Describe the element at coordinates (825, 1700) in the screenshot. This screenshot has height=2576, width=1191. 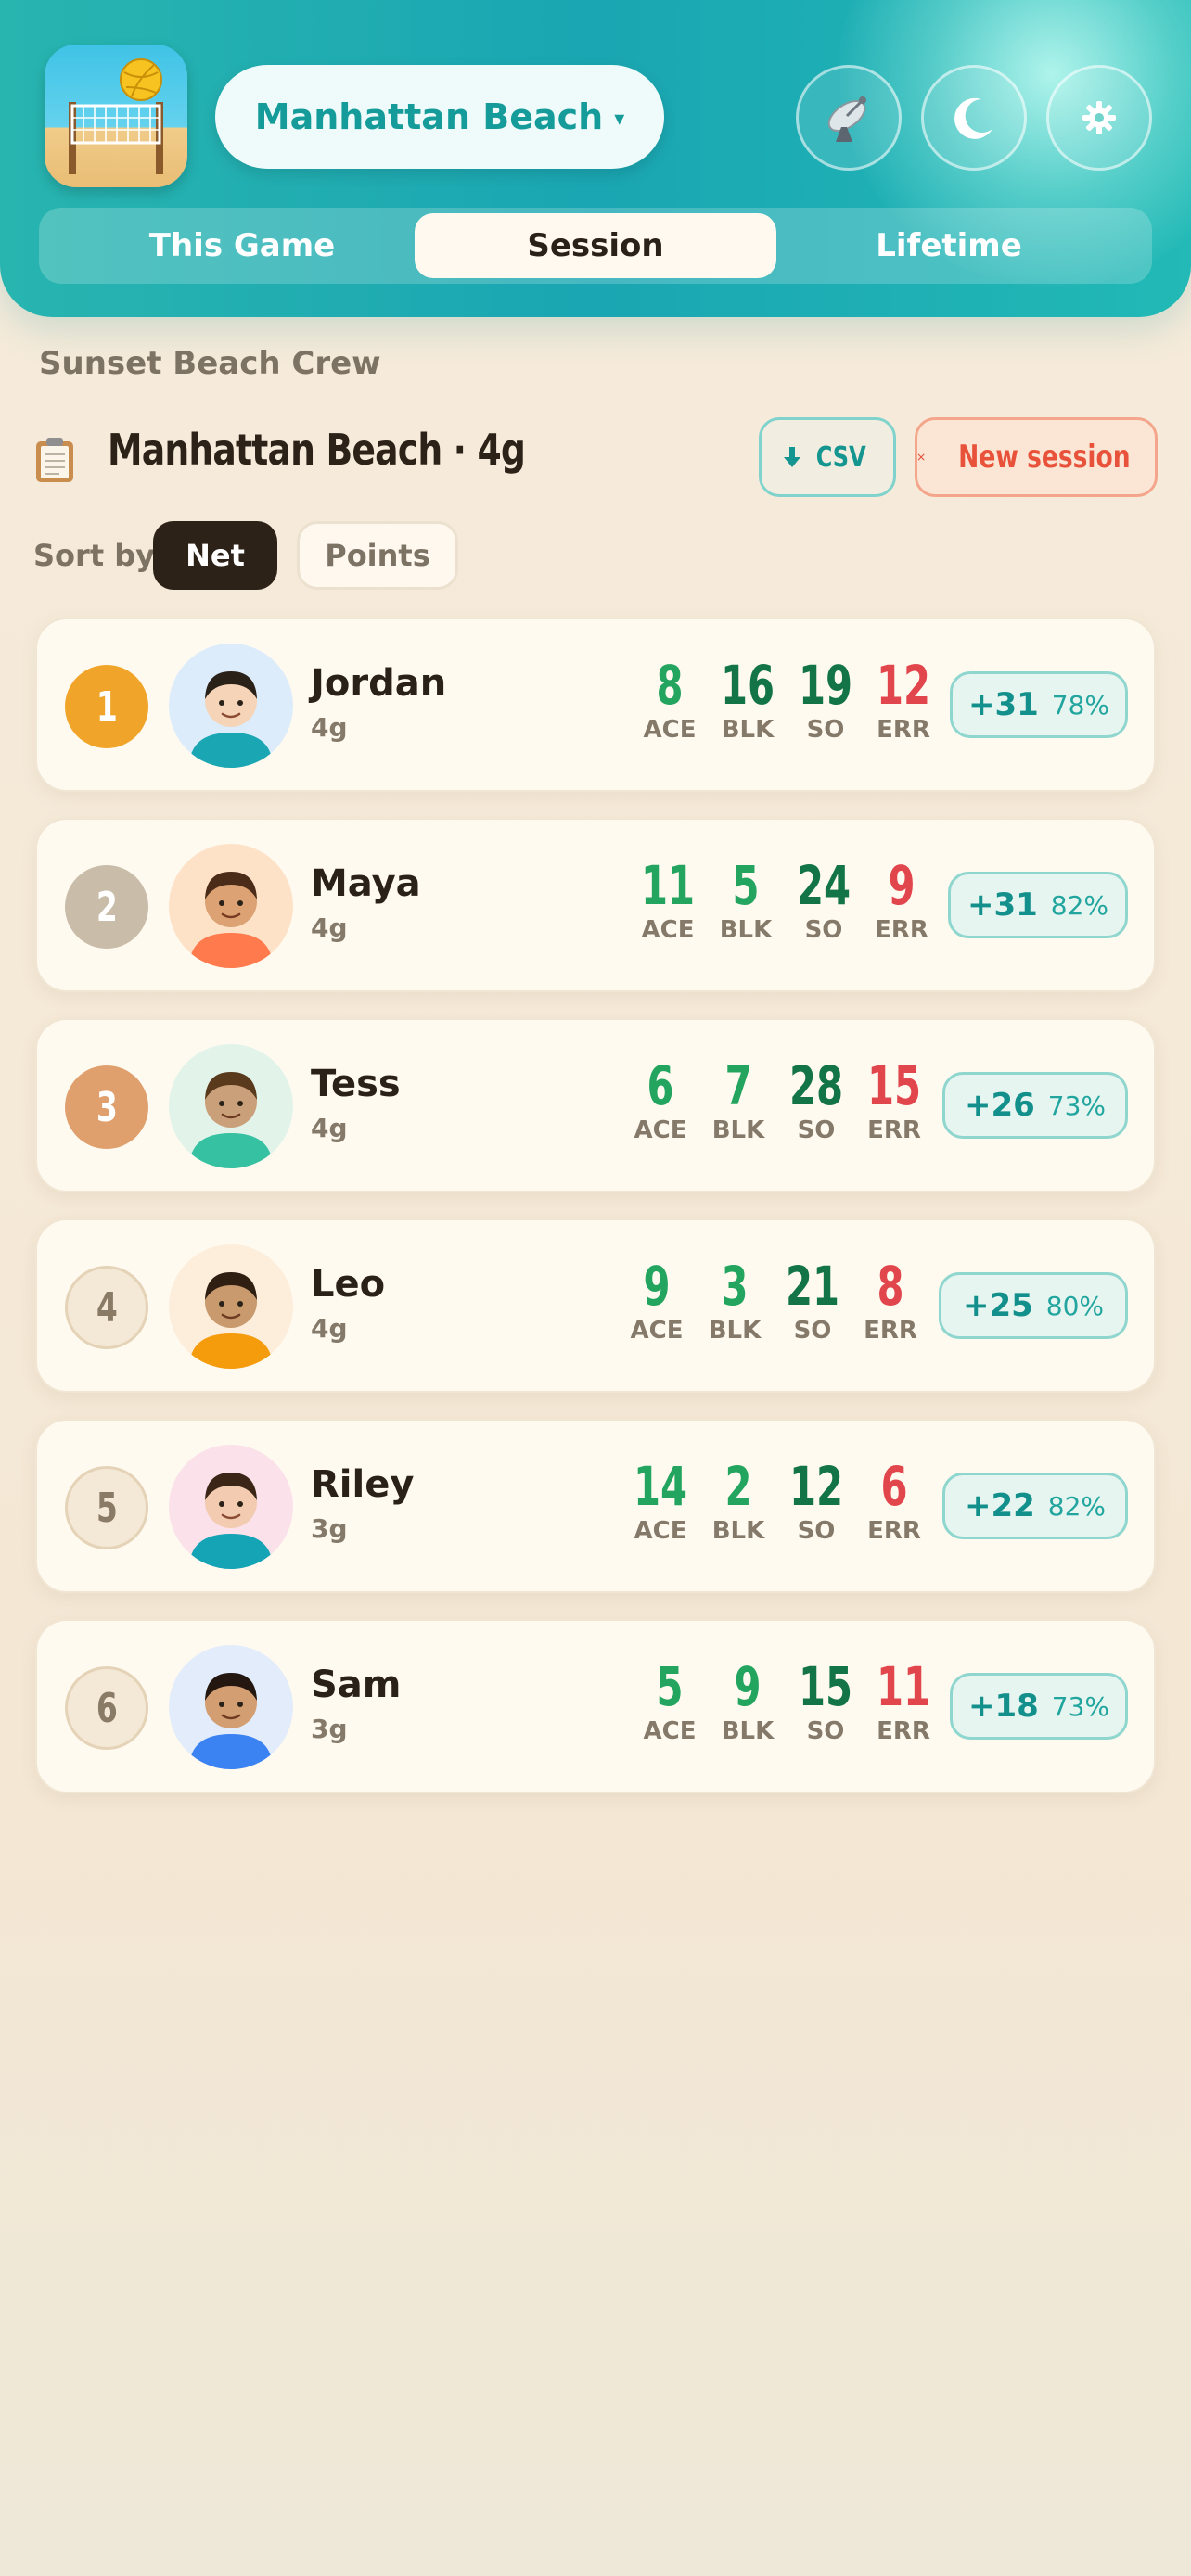
I see `stat-so: 15 SO` at that location.